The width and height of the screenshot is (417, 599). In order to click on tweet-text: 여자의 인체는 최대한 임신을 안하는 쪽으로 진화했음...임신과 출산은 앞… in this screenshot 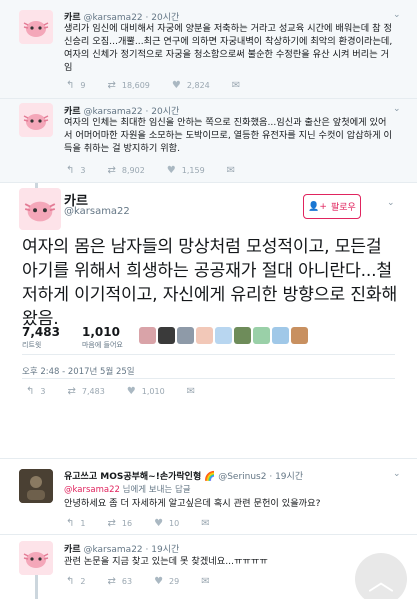, I will do `click(228, 135)`.